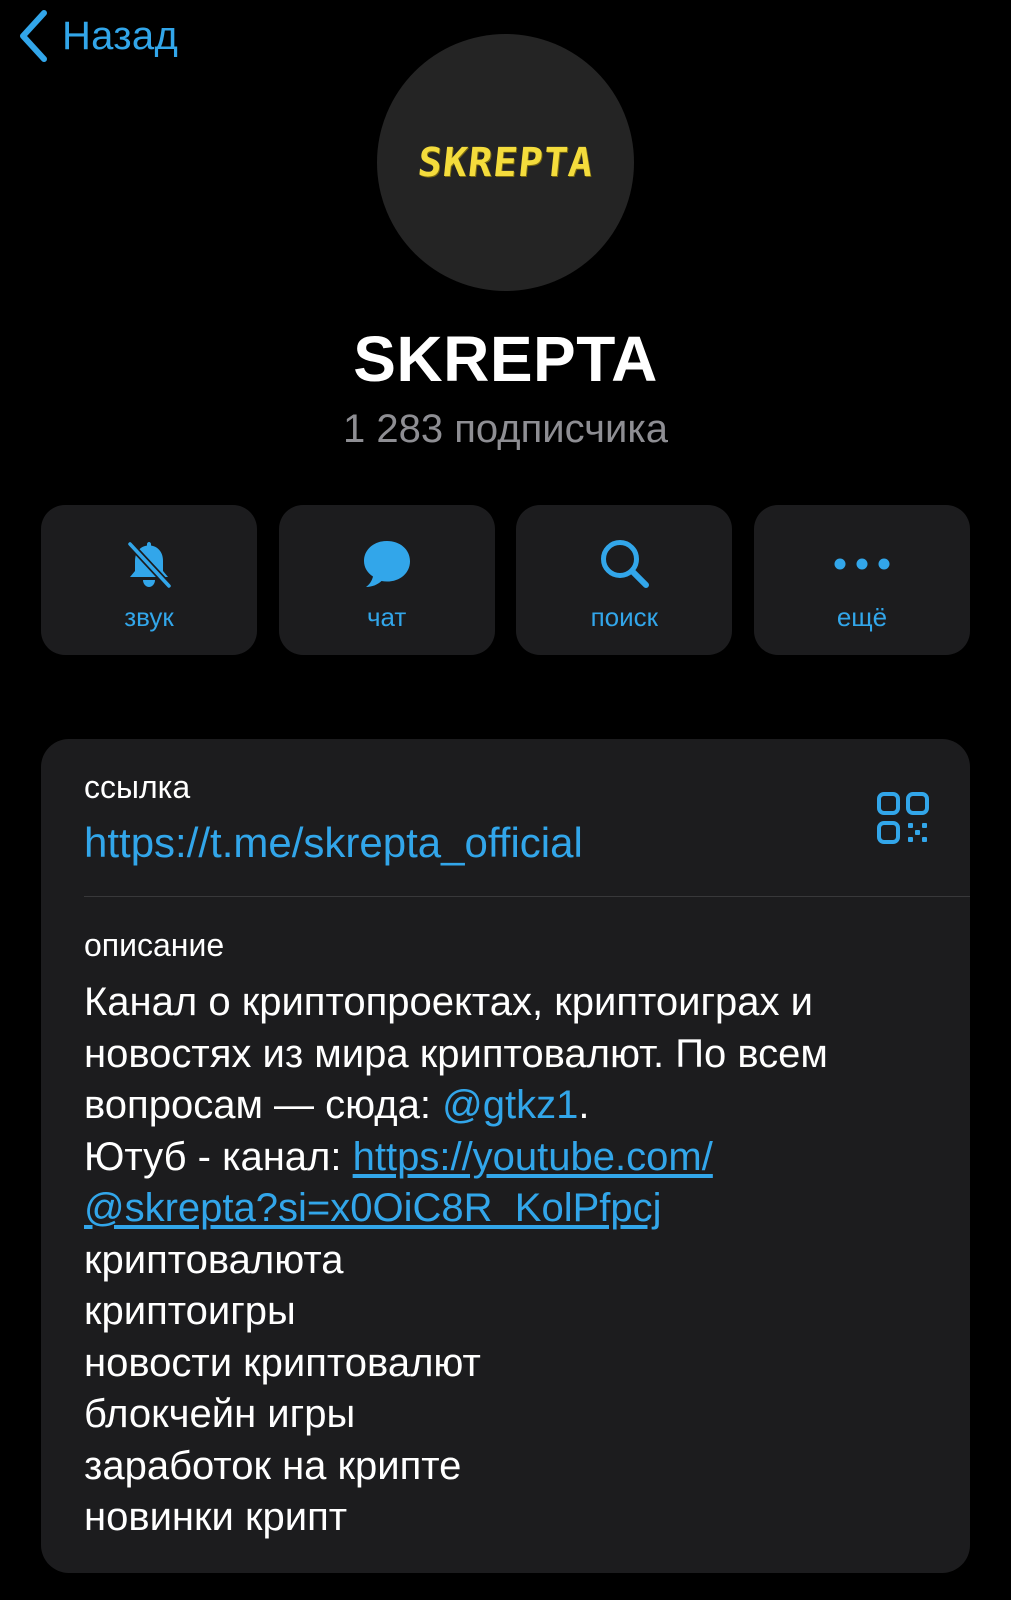 This screenshot has width=1011, height=1600. I want to click on mute-label: звук, so click(149, 617).